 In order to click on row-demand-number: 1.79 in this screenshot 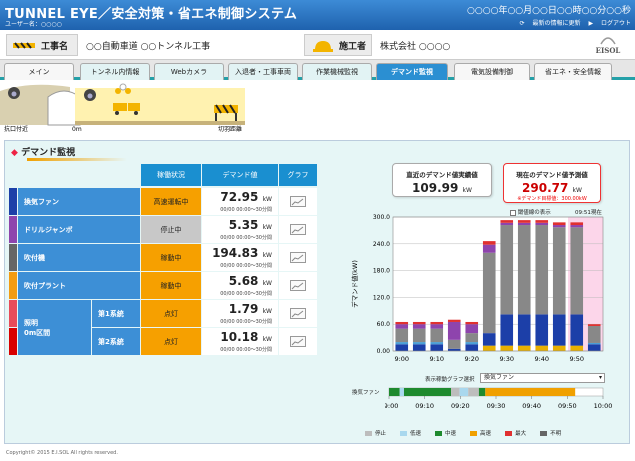, I will do `click(243, 308)`.